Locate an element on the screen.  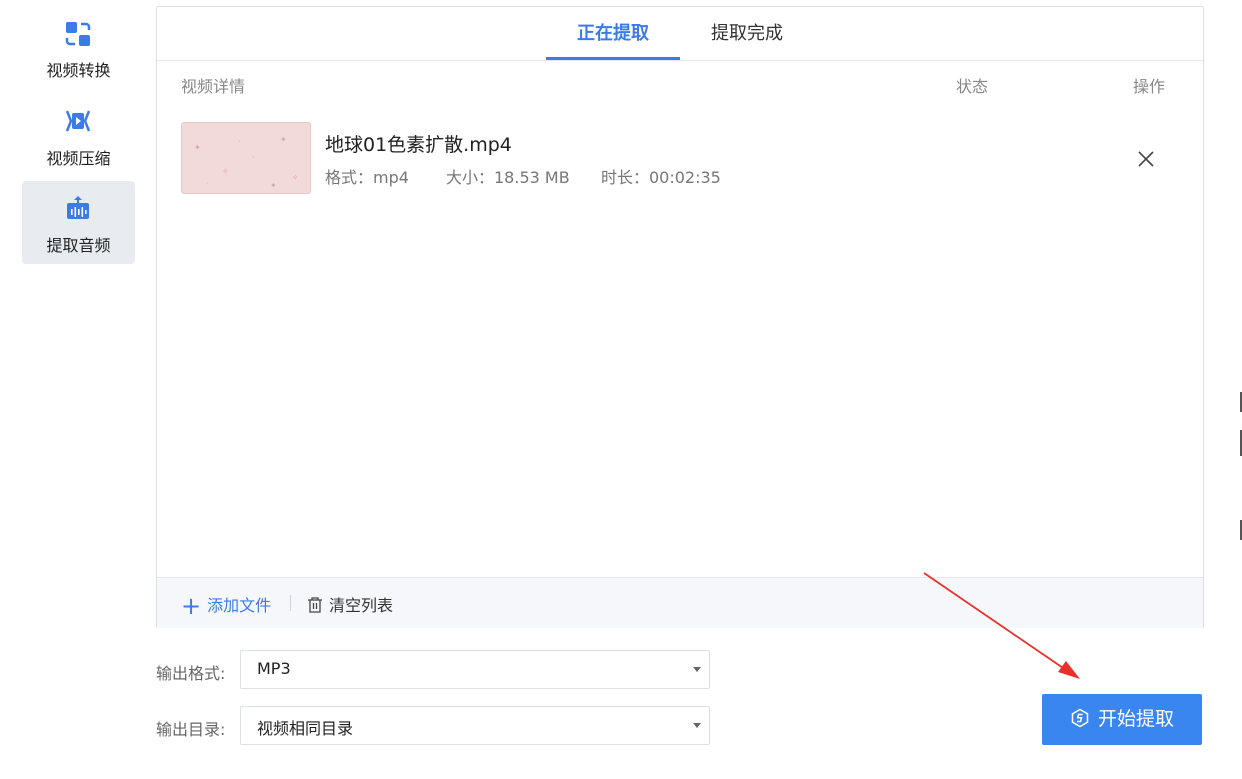
add-file-label: 添加文件 is located at coordinates (239, 605).